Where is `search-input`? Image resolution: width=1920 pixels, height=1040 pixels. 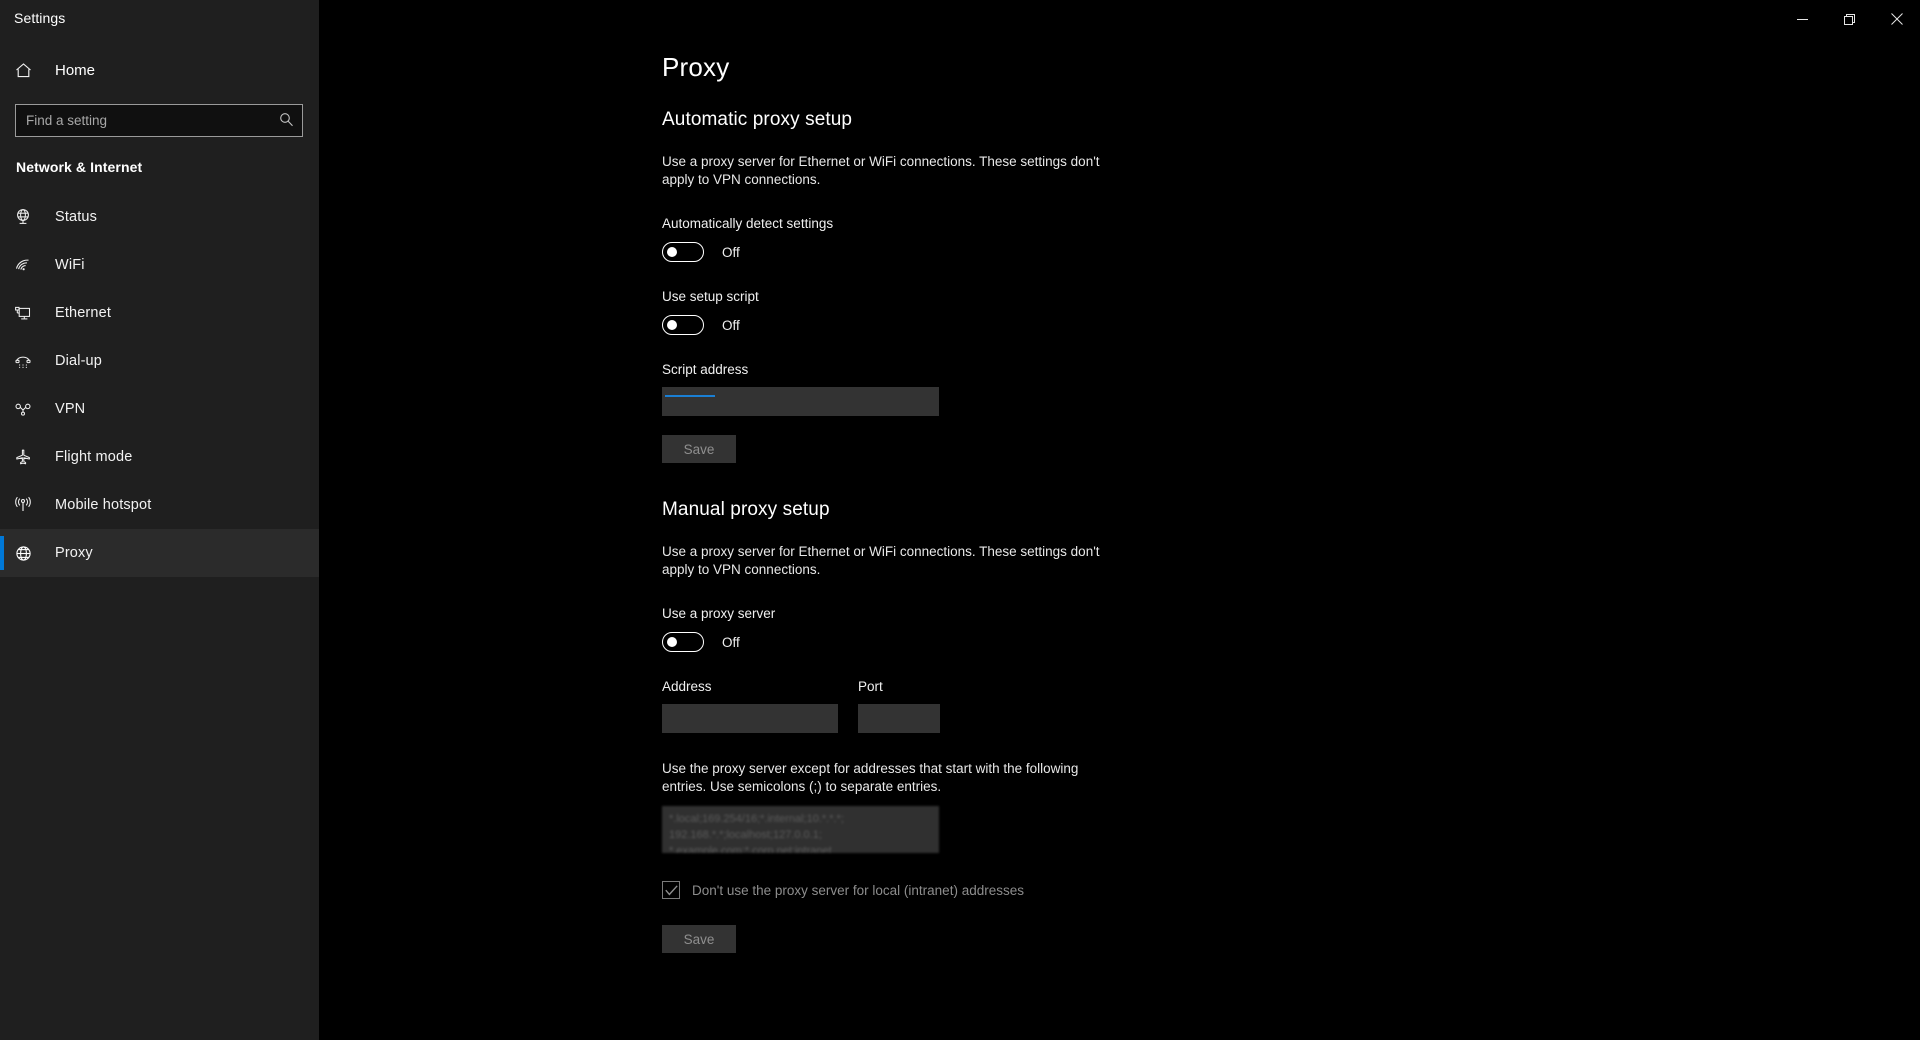 search-input is located at coordinates (159, 120).